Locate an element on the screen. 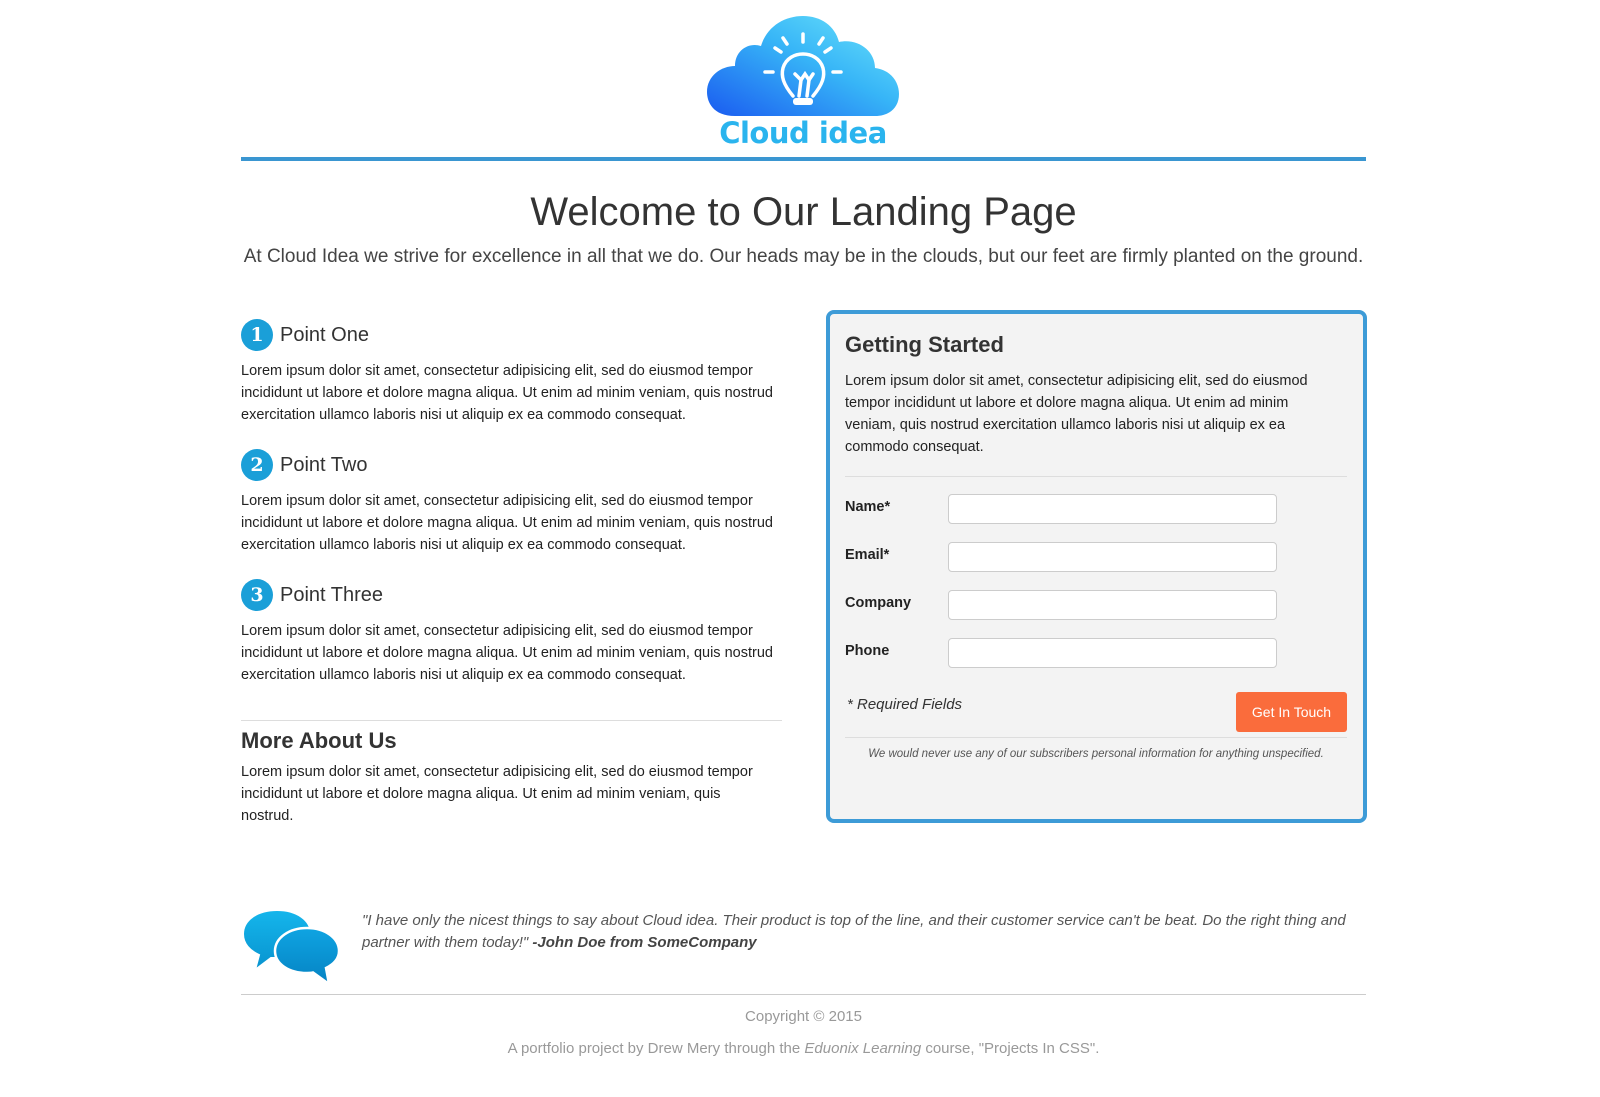 The width and height of the screenshot is (1600, 1097). more-about-title: More About Us is located at coordinates (319, 740).